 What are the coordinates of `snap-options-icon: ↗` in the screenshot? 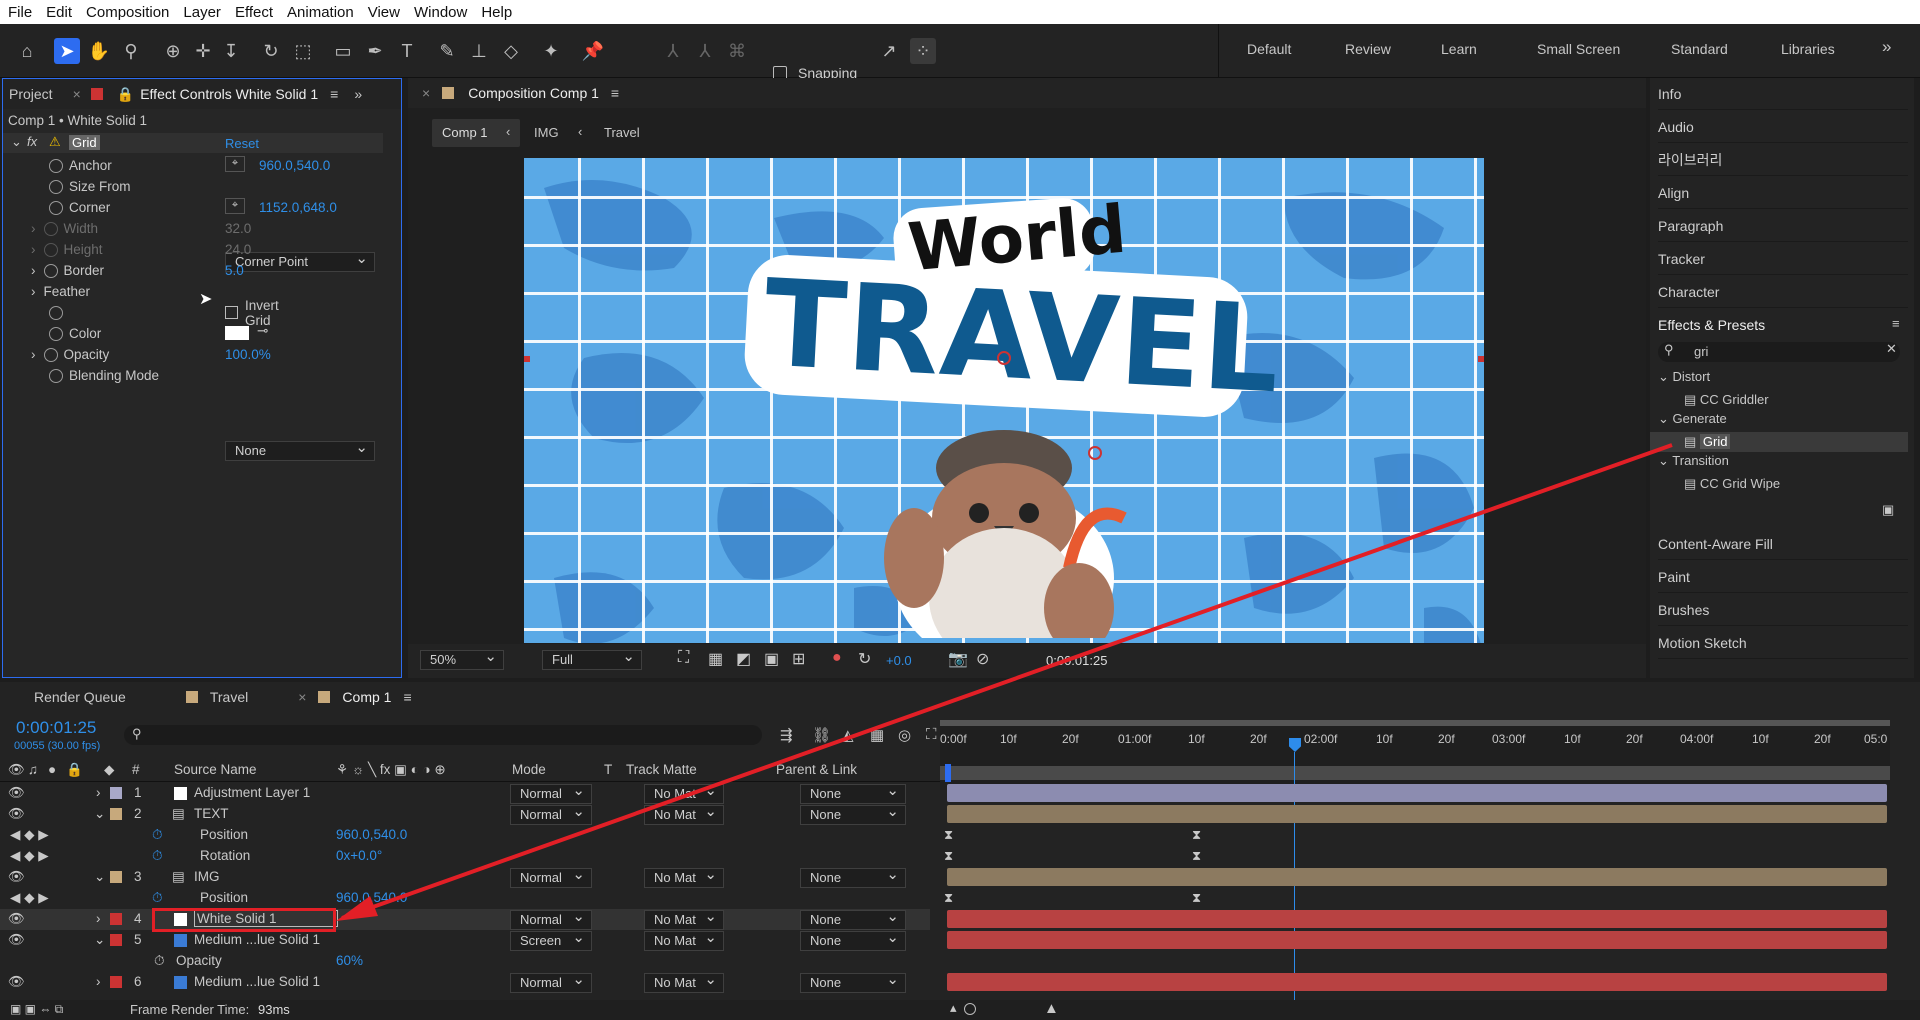 It's located at (889, 51).